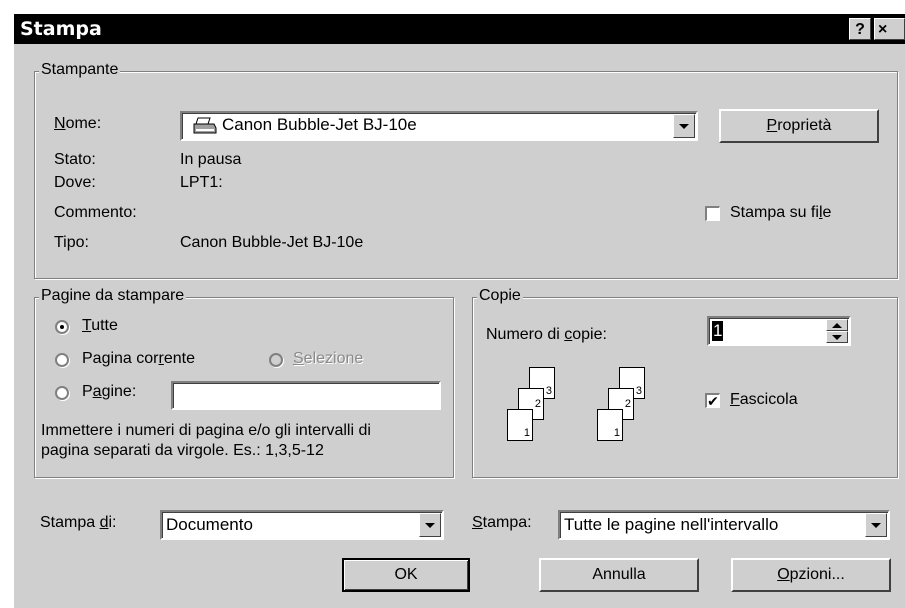 The height and width of the screenshot is (608, 905). What do you see at coordinates (272, 242) in the screenshot?
I see `type-value: Canon Bubble-Jet BJ-10e` at bounding box center [272, 242].